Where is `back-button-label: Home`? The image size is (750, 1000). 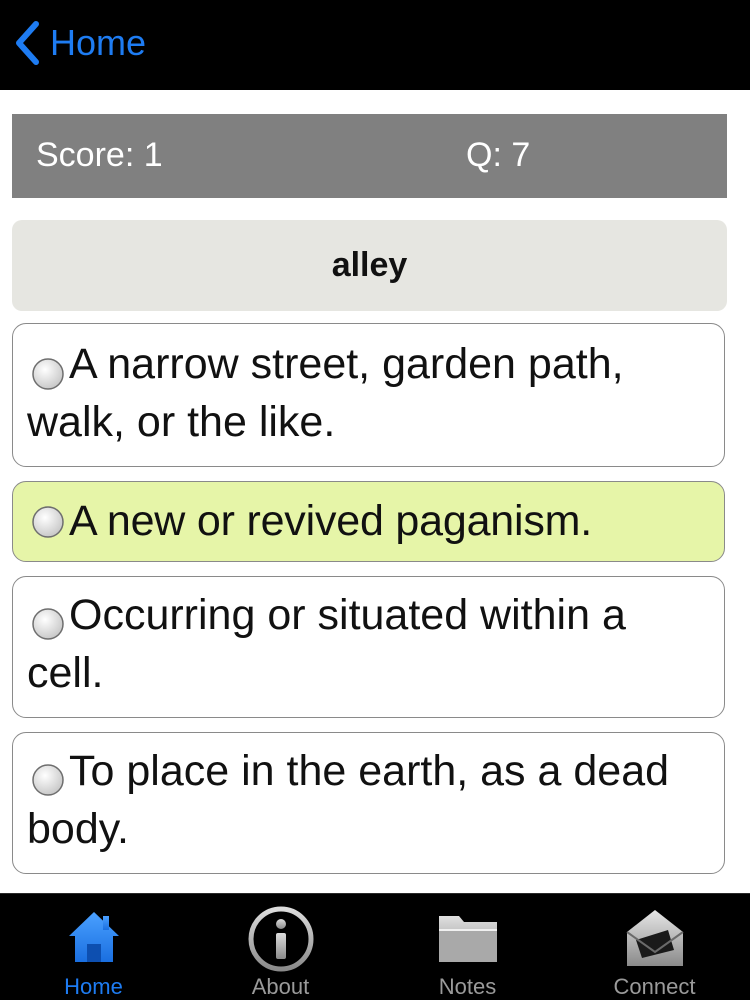 back-button-label: Home is located at coordinates (98, 42).